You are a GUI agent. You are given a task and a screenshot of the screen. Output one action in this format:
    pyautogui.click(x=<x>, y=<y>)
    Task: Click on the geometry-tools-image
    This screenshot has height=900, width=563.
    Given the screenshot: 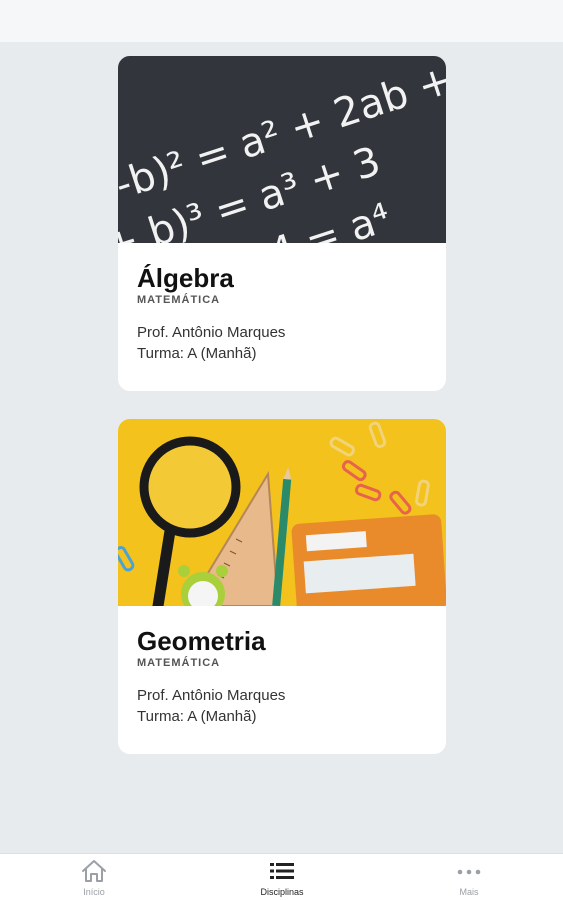 What is the action you would take?
    pyautogui.click(x=282, y=512)
    